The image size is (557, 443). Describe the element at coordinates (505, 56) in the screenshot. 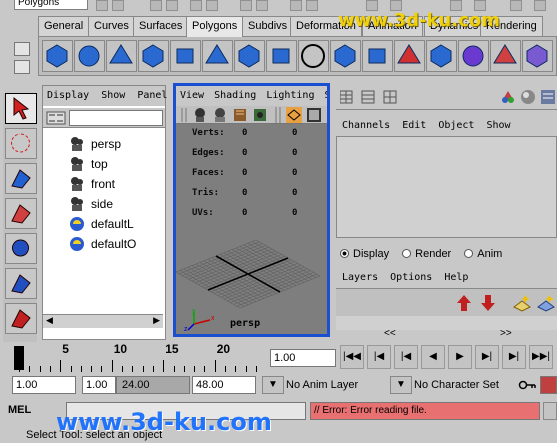

I see `bevel-icon` at that location.